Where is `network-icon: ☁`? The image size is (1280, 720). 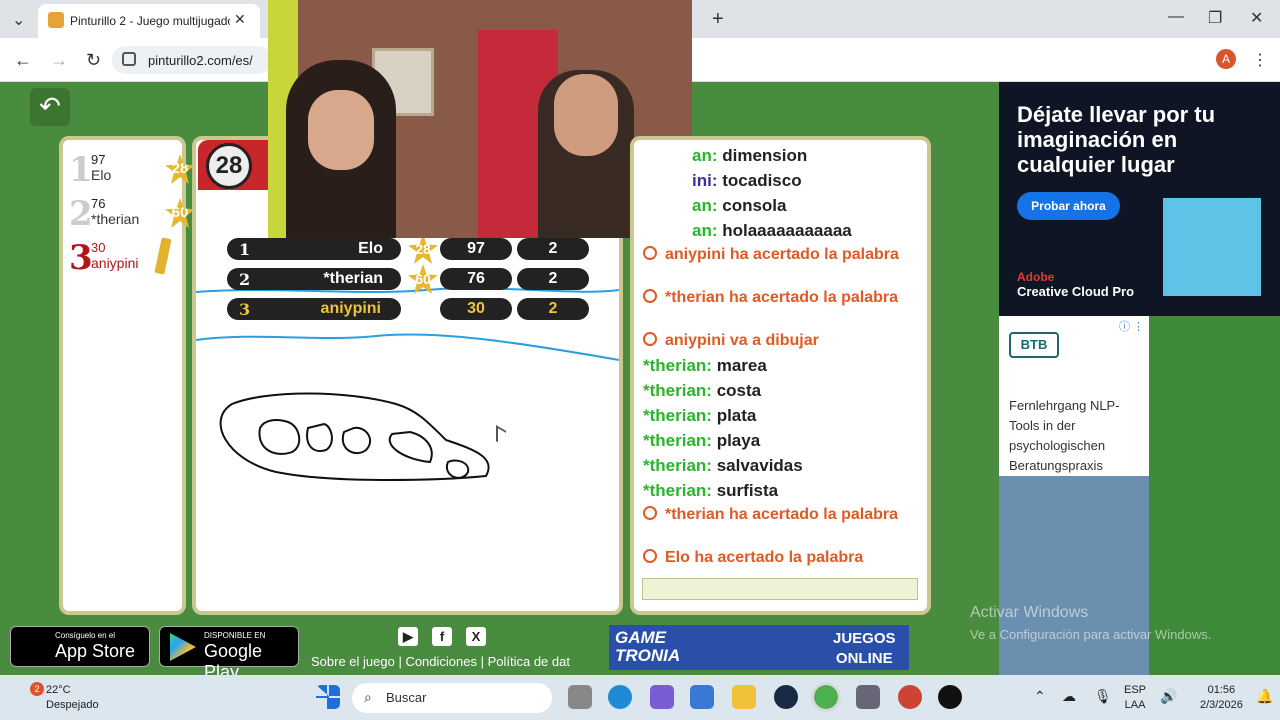 network-icon: ☁ is located at coordinates (1069, 696).